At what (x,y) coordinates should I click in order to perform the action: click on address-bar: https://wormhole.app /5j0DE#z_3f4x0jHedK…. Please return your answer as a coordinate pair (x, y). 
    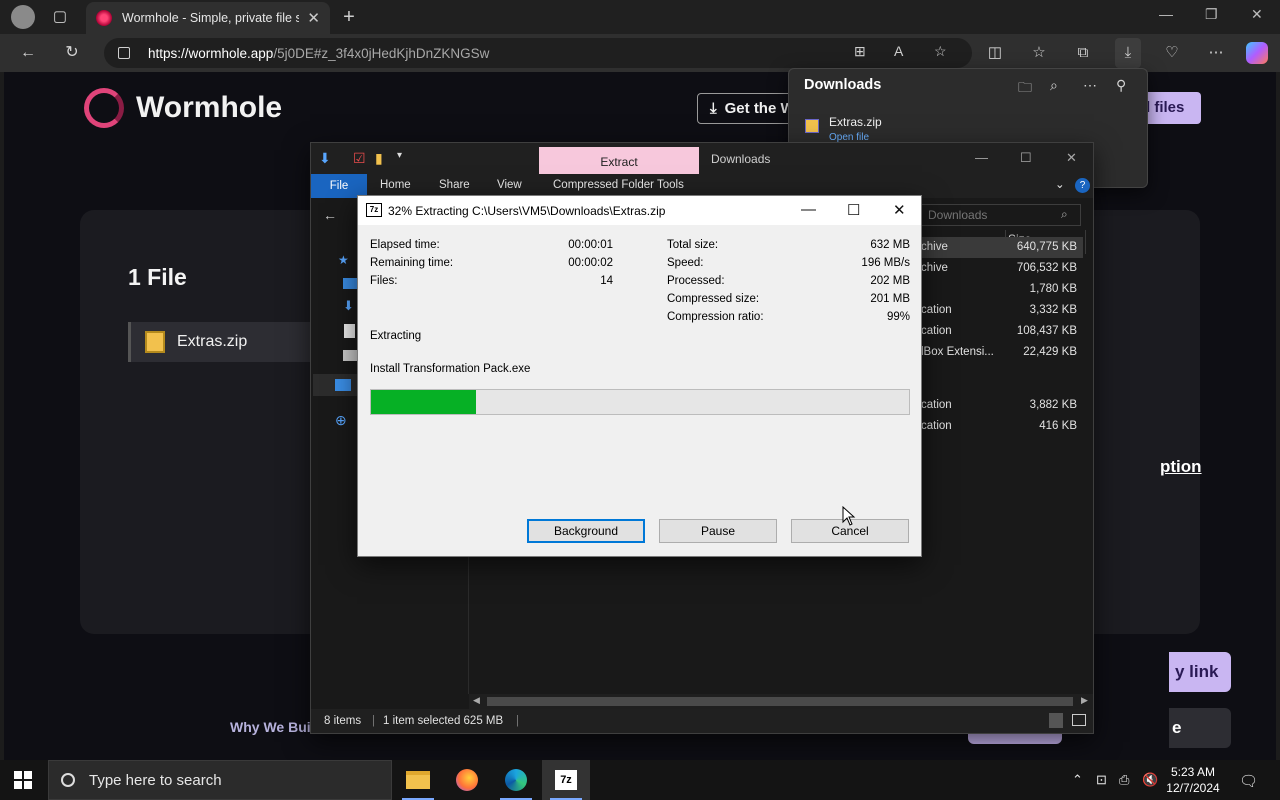
    Looking at the image, I should click on (538, 53).